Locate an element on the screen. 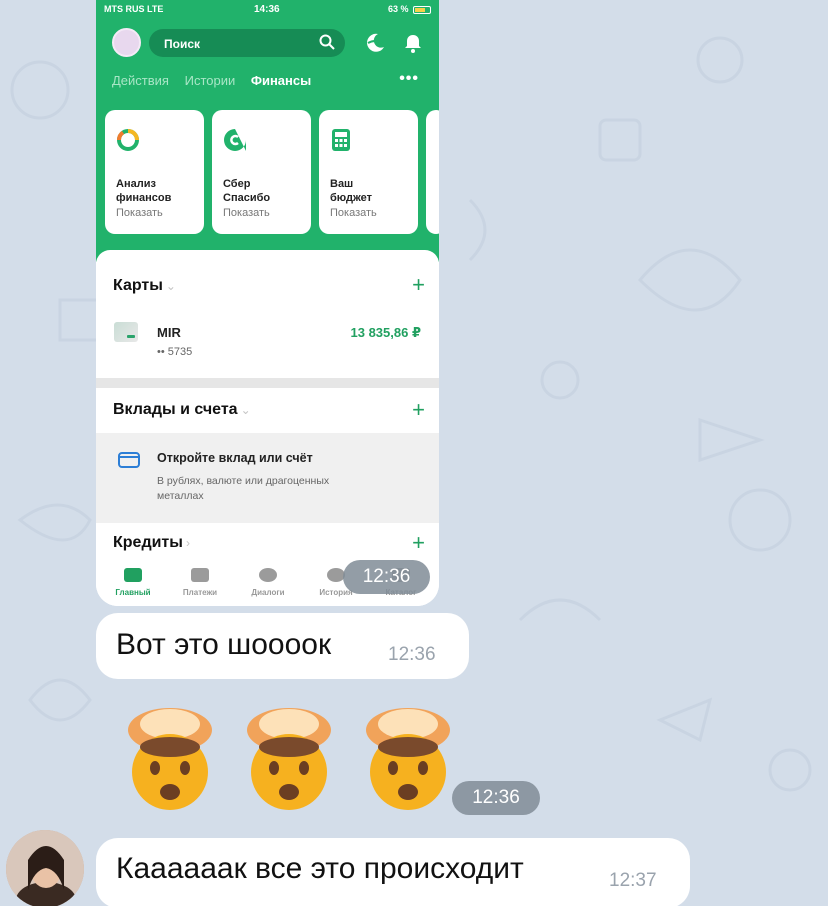 The height and width of the screenshot is (906, 828). status-time: 14:36 is located at coordinates (267, 9).